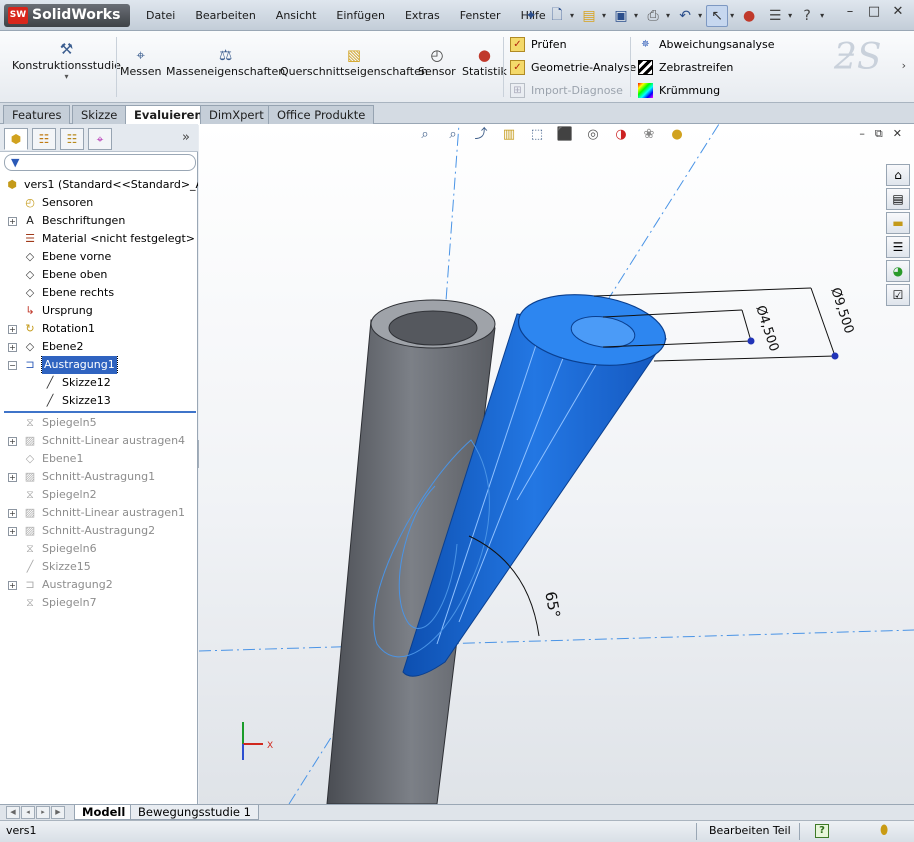 The width and height of the screenshot is (914, 842). I want to click on tree-node: ⧖ Spiegeln7, so click(99, 603).